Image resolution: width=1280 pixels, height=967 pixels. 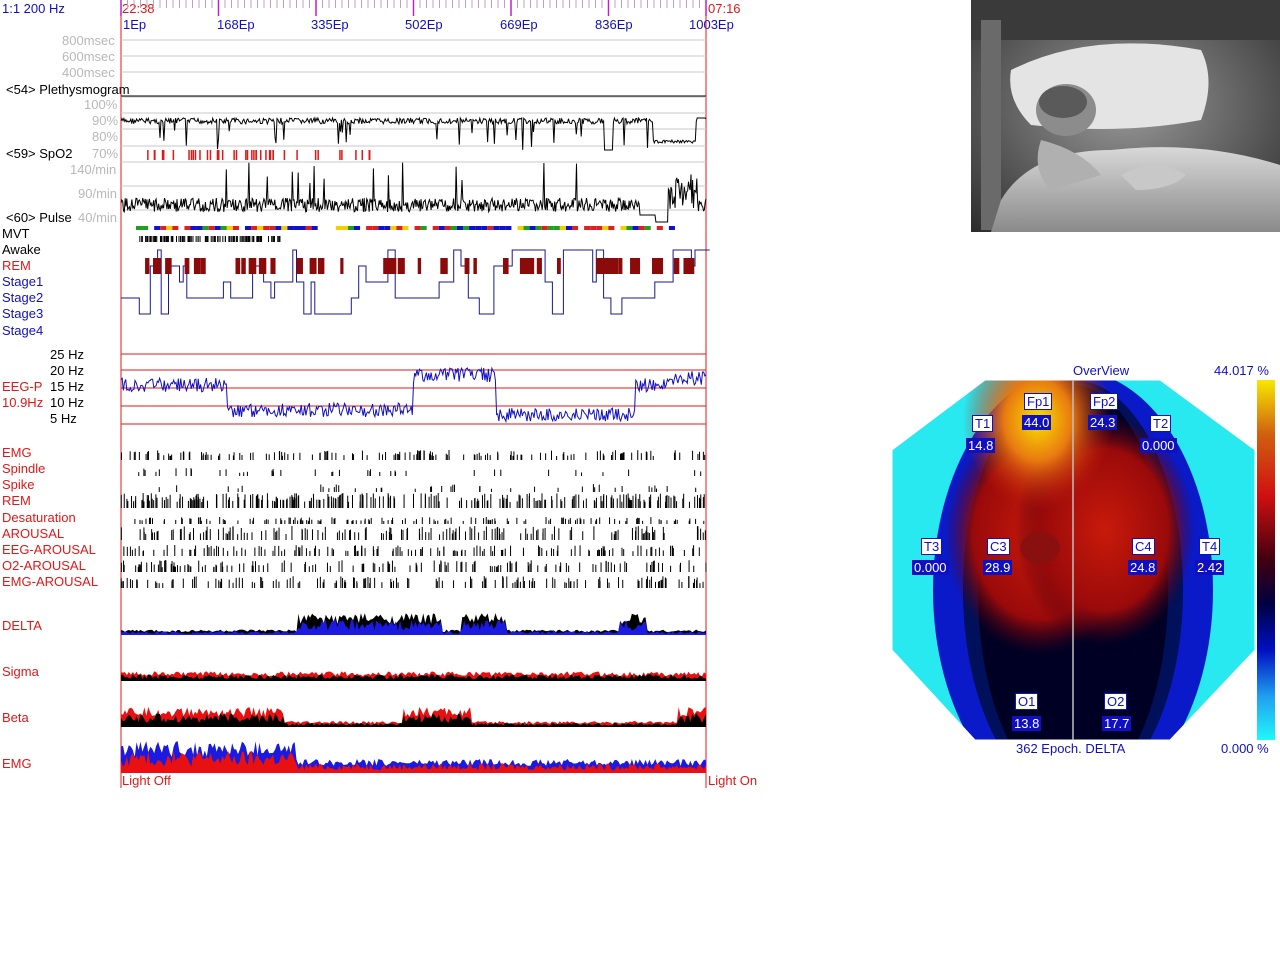 I want to click on topomap-footer: 362 Epoch. DELTA, so click(x=1071, y=748).